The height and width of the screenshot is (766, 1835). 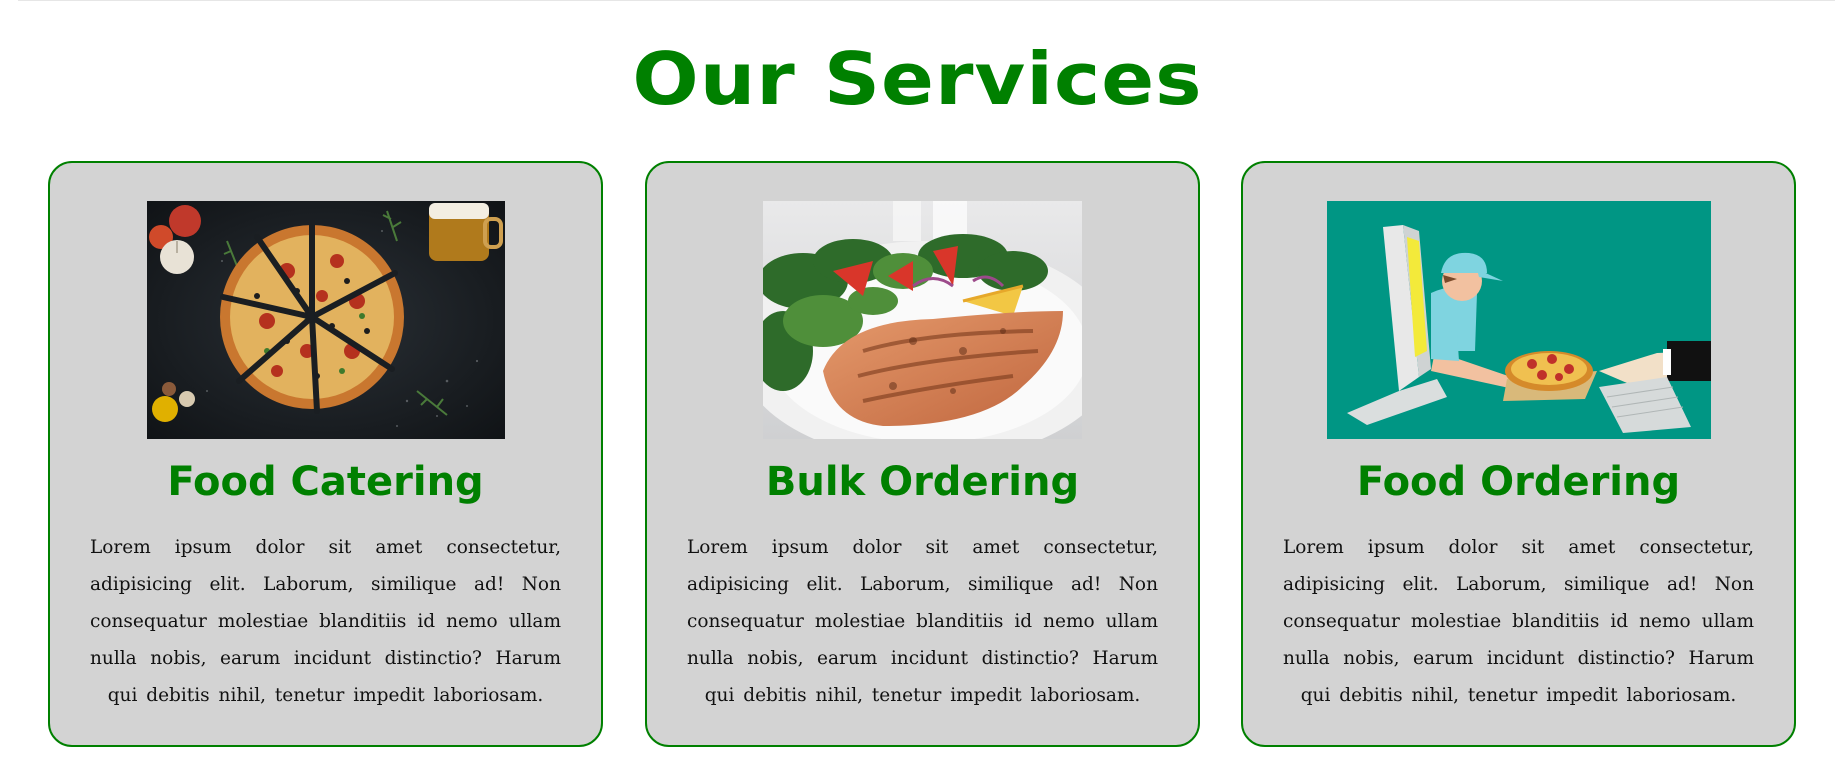 I want to click on card-title: Food Catering, so click(x=325, y=482).